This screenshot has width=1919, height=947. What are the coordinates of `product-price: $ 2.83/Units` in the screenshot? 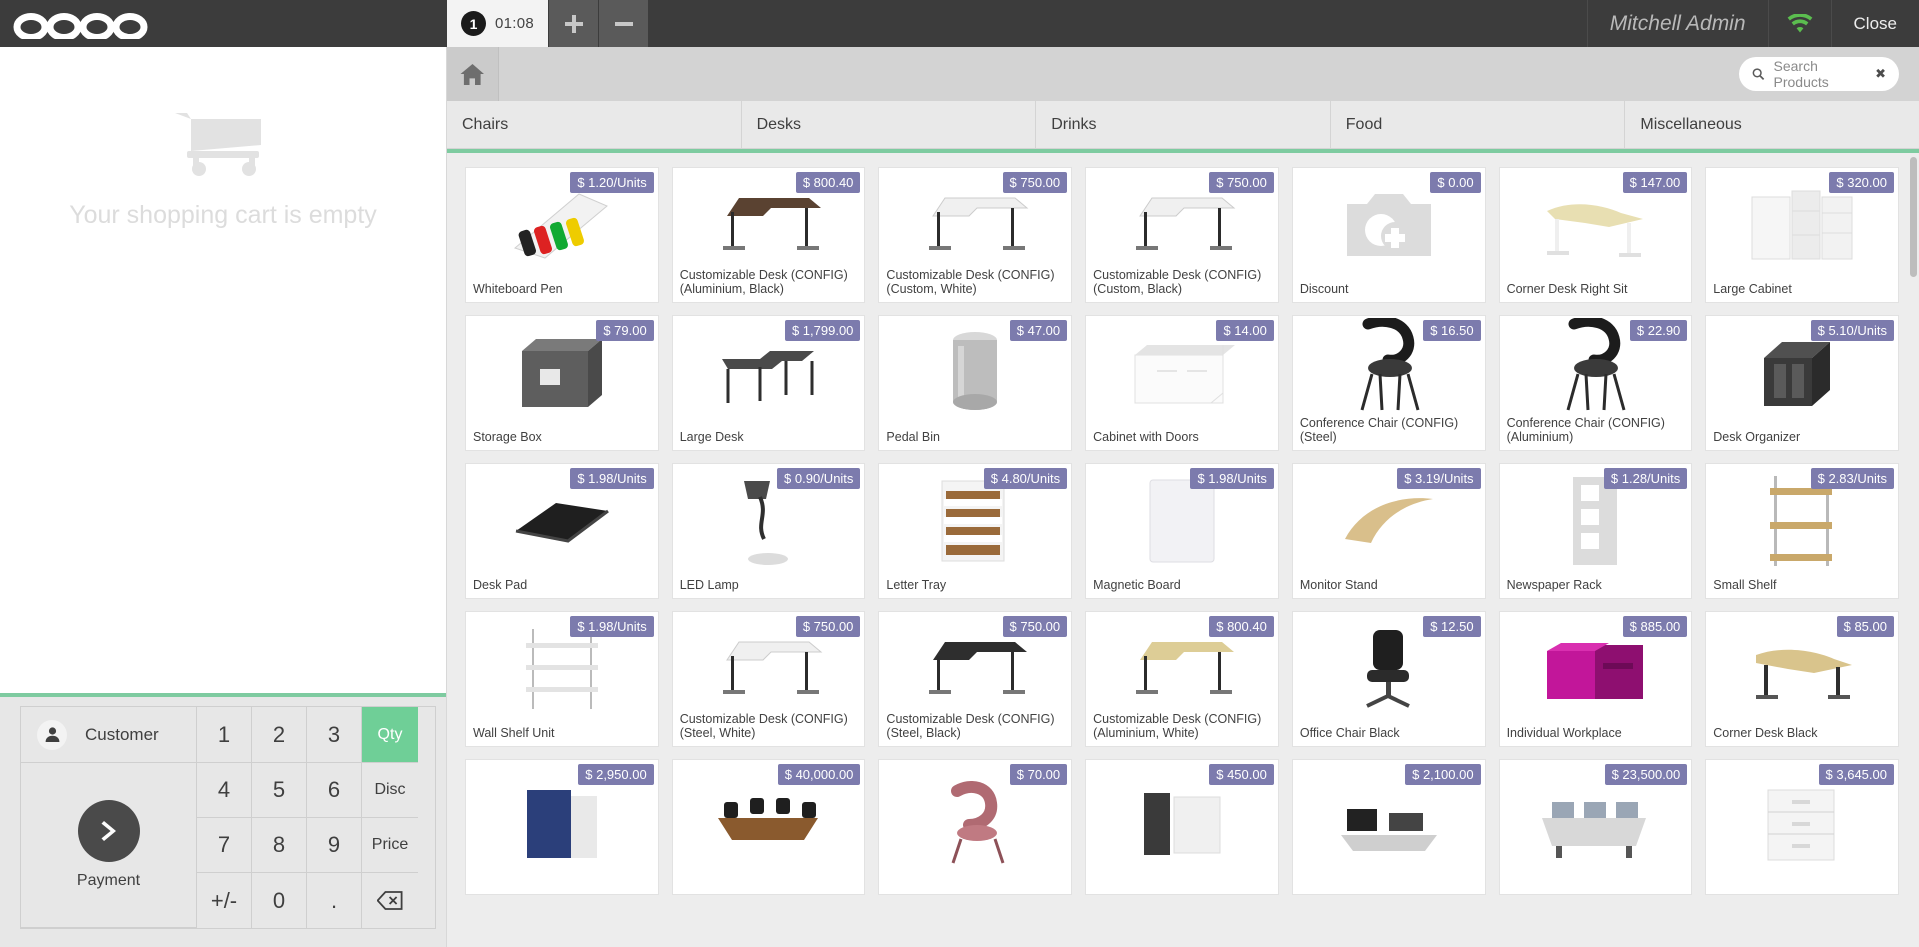 It's located at (1852, 478).